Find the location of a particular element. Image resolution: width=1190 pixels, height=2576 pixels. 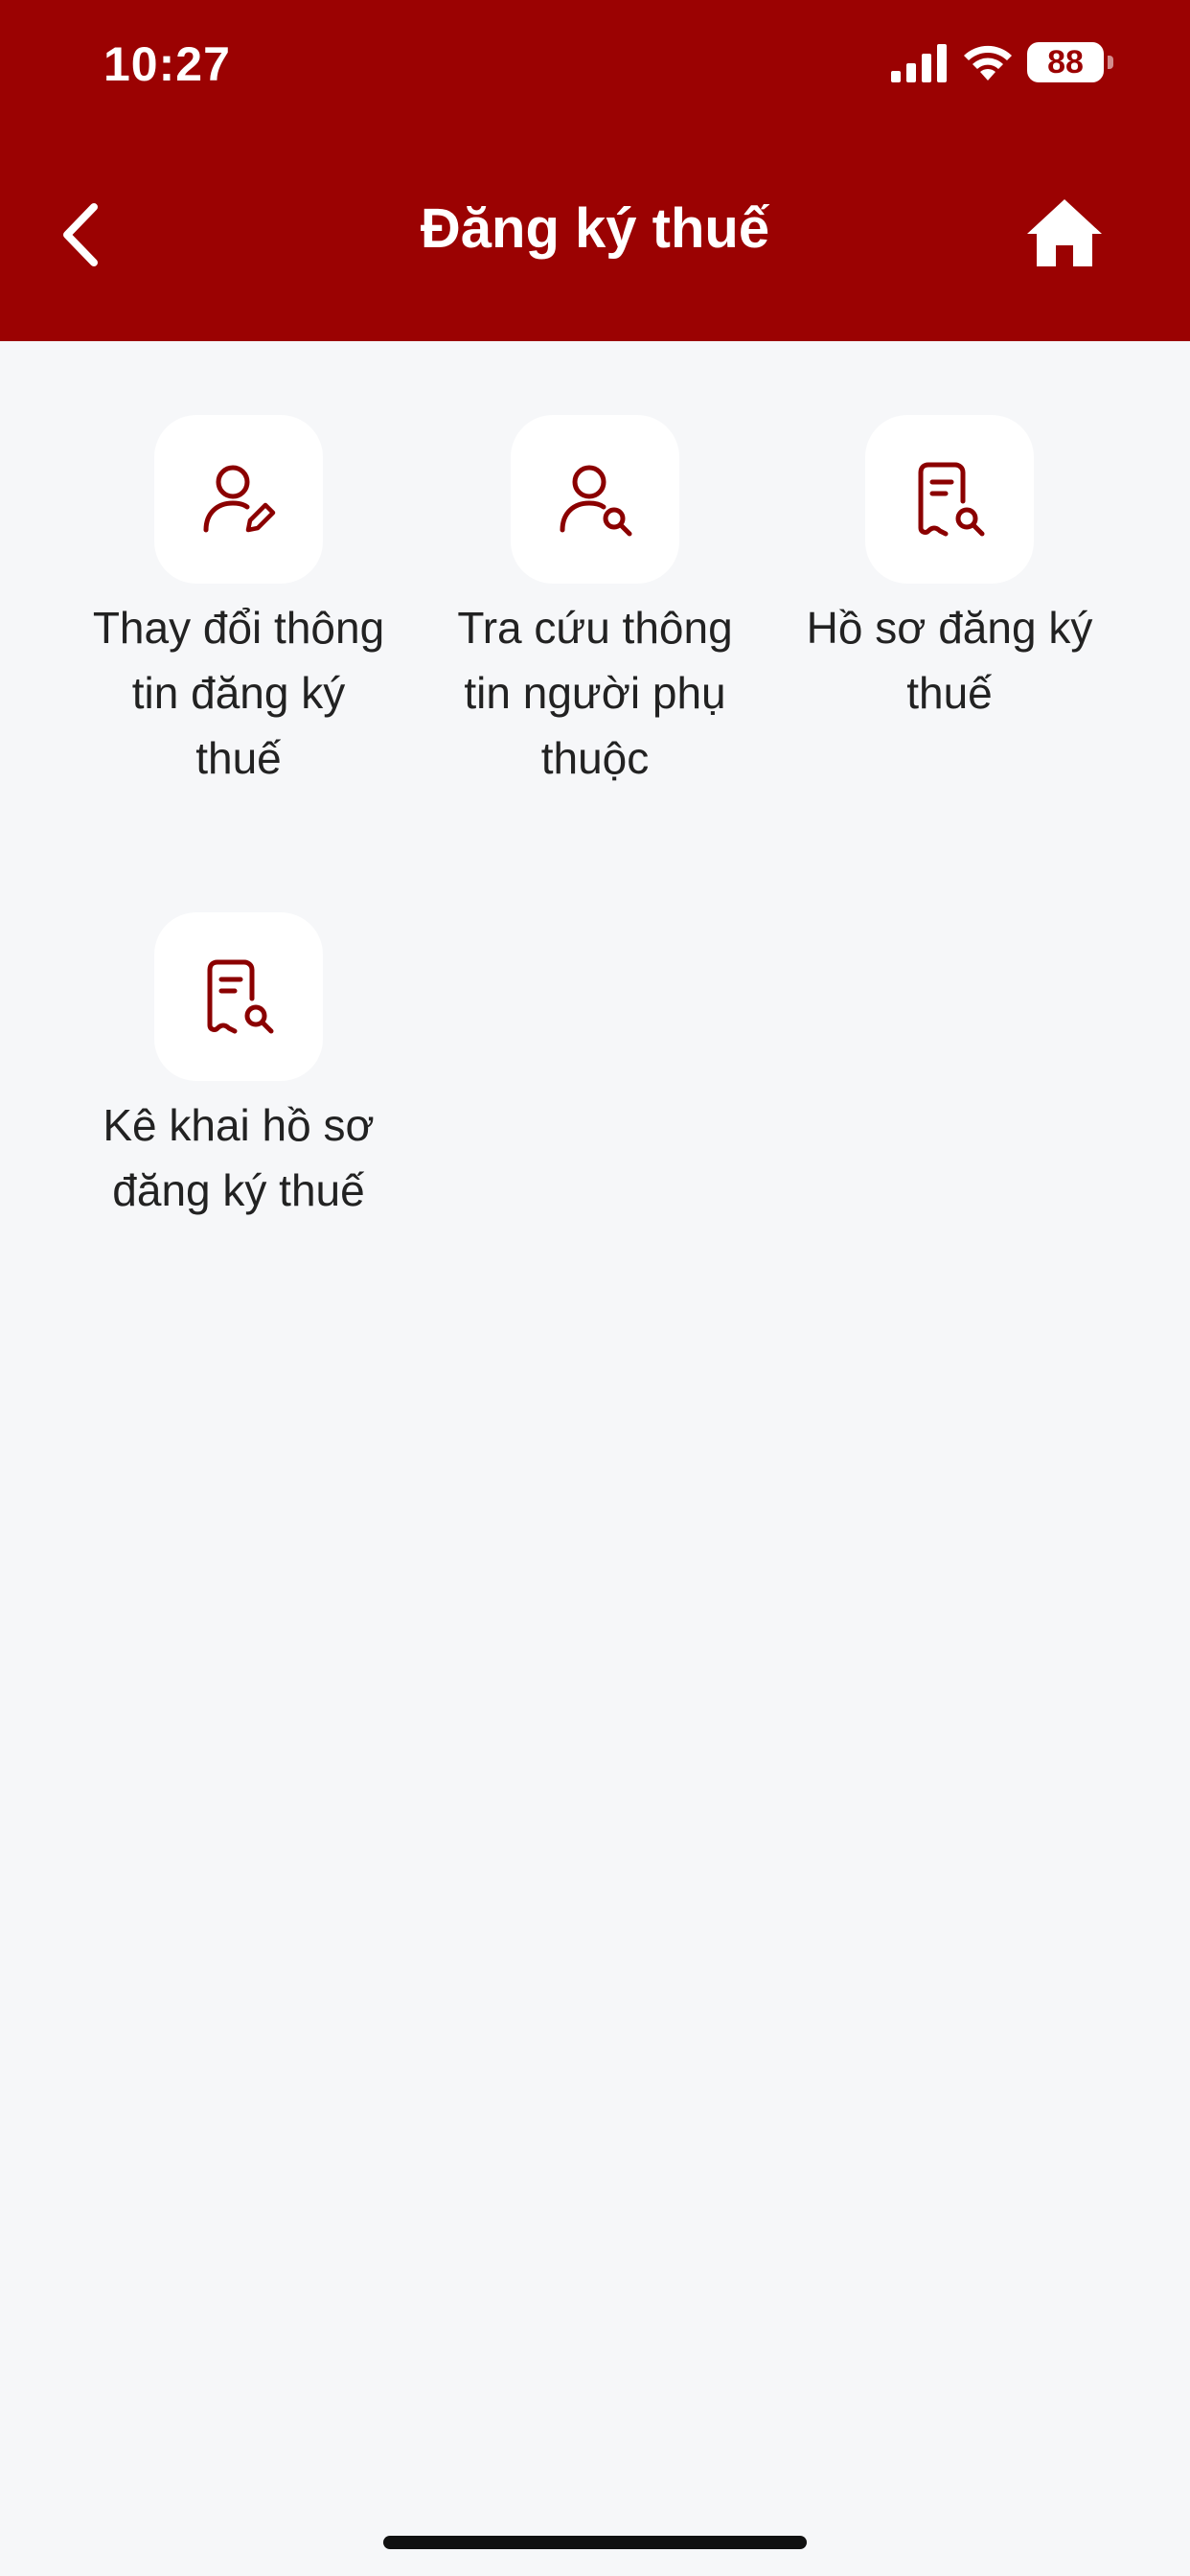

menu-item-declare-tax-registration: Kê khai hồ sơ đăng ký thuế is located at coordinates (238, 1067).